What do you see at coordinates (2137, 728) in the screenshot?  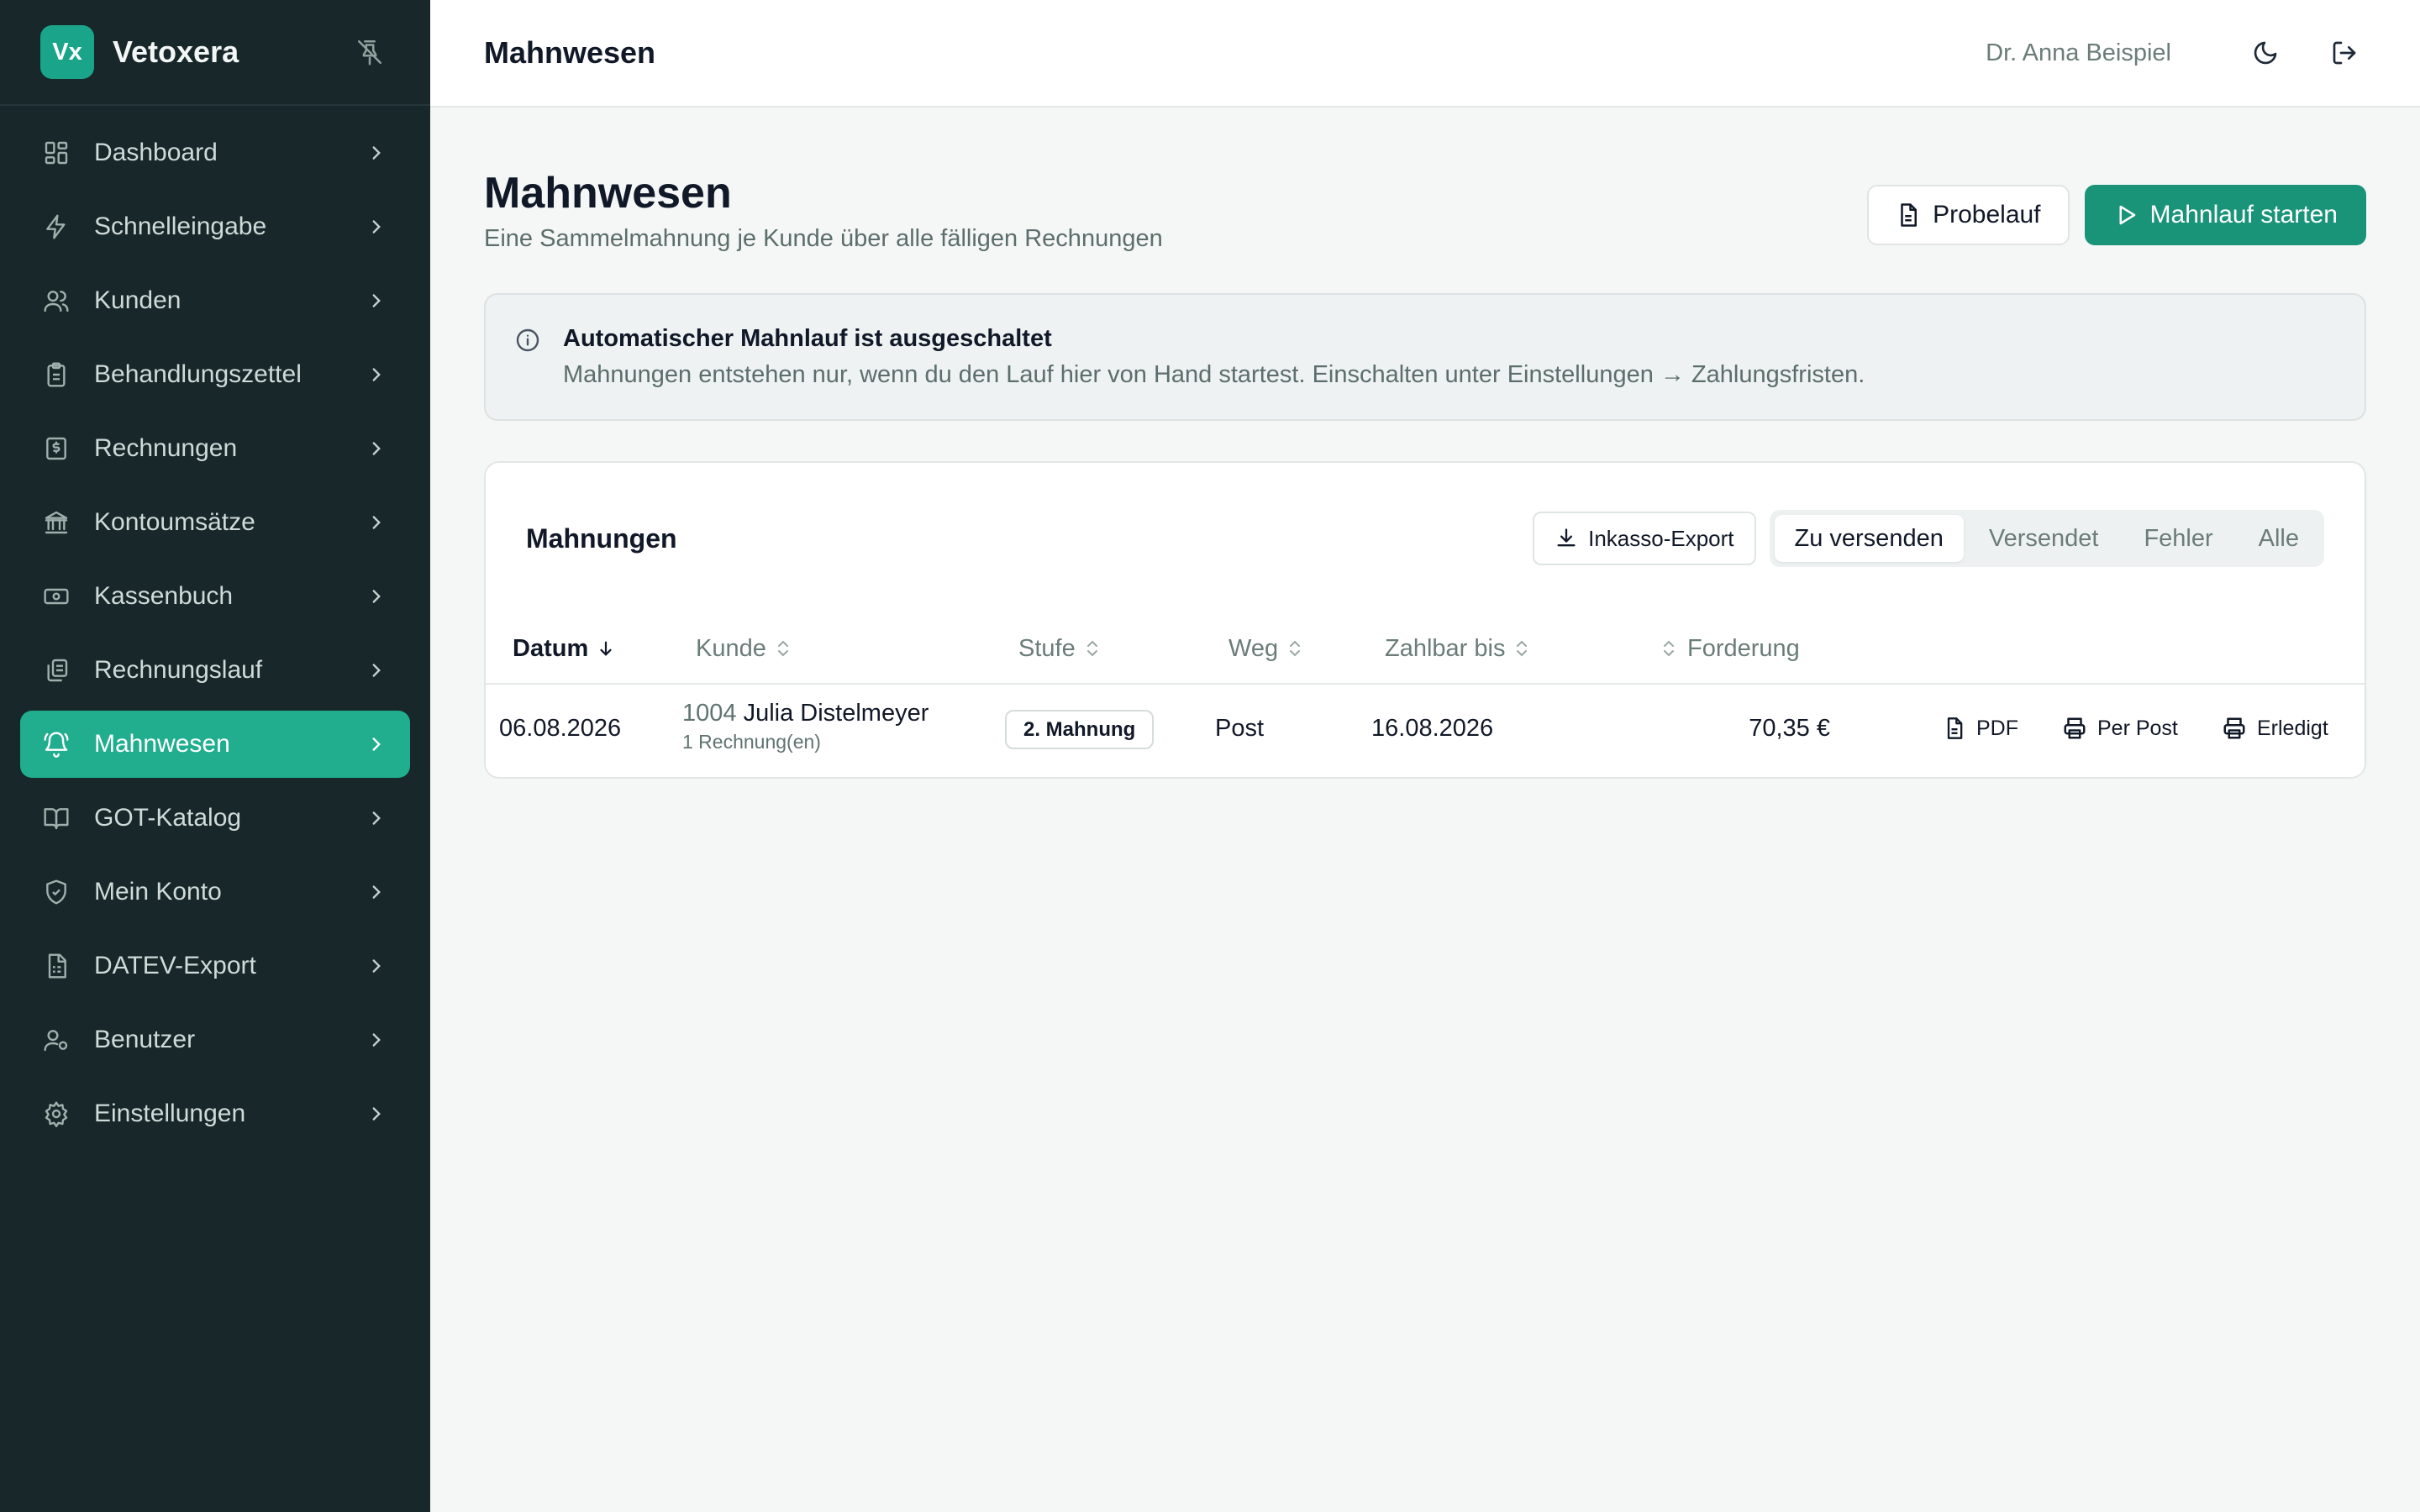 I see `per-post-label: Per Post` at bounding box center [2137, 728].